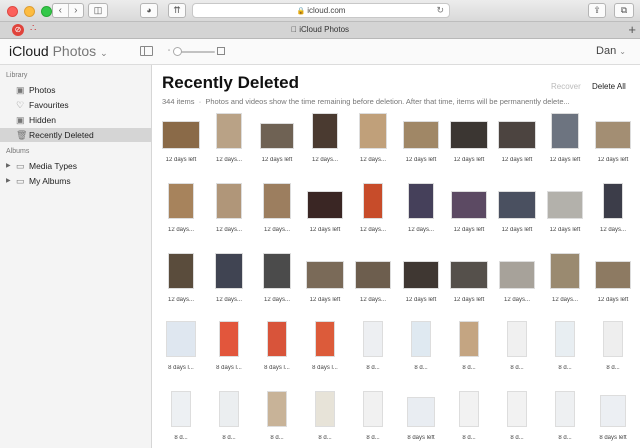  What do you see at coordinates (12, 11) in the screenshot?
I see `close-window-button` at bounding box center [12, 11].